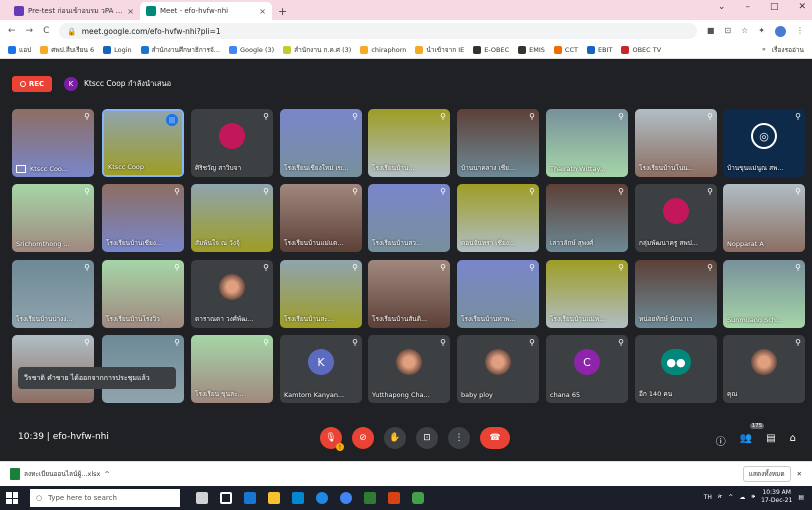 This screenshot has height=510, width=812. I want to click on info-icon: ⓘ, so click(721, 440).